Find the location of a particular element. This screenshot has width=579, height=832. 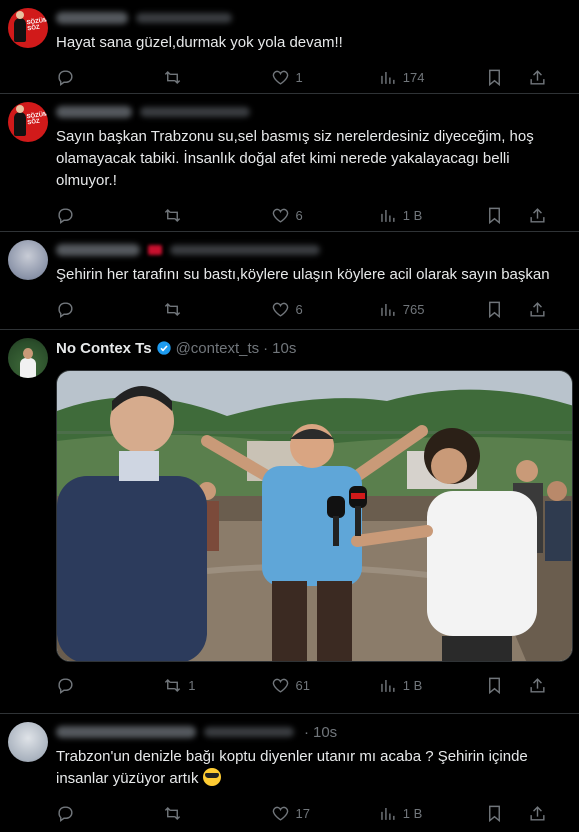

tweet-actions: 6 765 is located at coordinates (311, 309).